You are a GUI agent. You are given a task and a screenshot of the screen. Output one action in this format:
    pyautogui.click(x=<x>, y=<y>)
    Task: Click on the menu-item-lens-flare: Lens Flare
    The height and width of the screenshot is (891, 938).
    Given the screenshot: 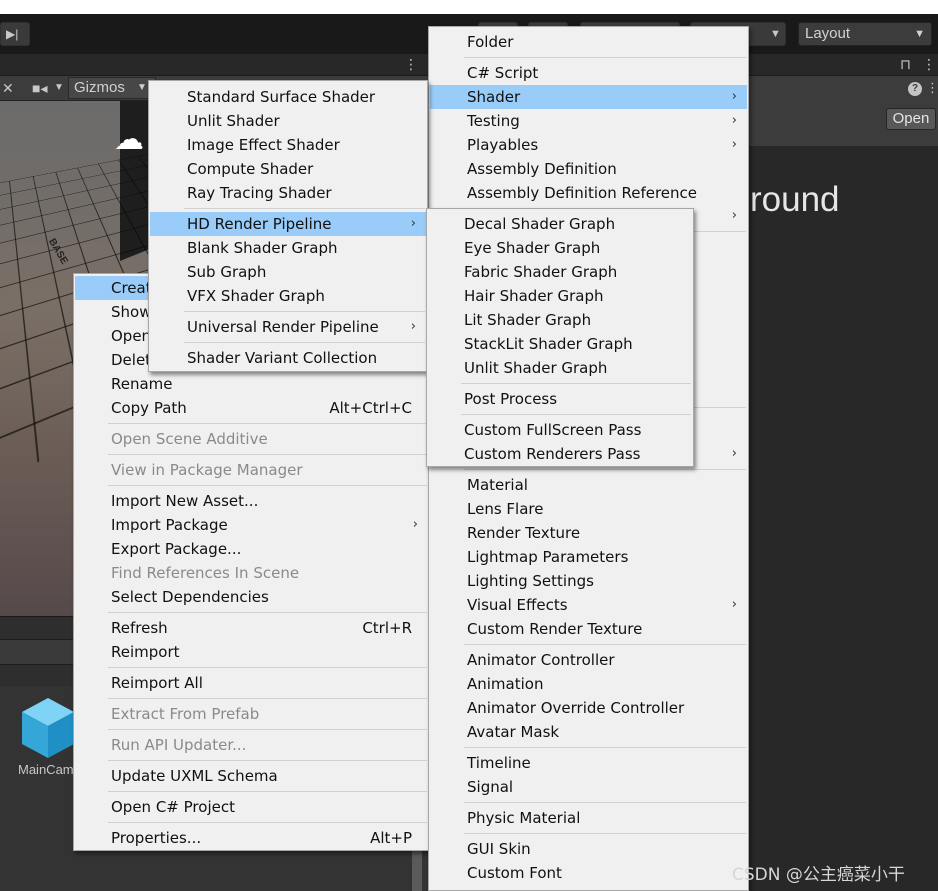 What is the action you would take?
    pyautogui.click(x=588, y=509)
    